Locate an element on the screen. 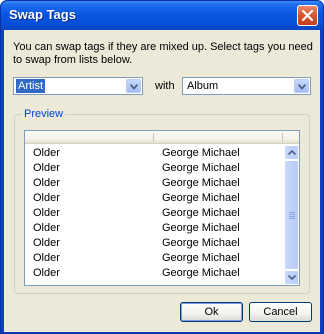 The height and width of the screenshot is (334, 324). close-button is located at coordinates (307, 15).